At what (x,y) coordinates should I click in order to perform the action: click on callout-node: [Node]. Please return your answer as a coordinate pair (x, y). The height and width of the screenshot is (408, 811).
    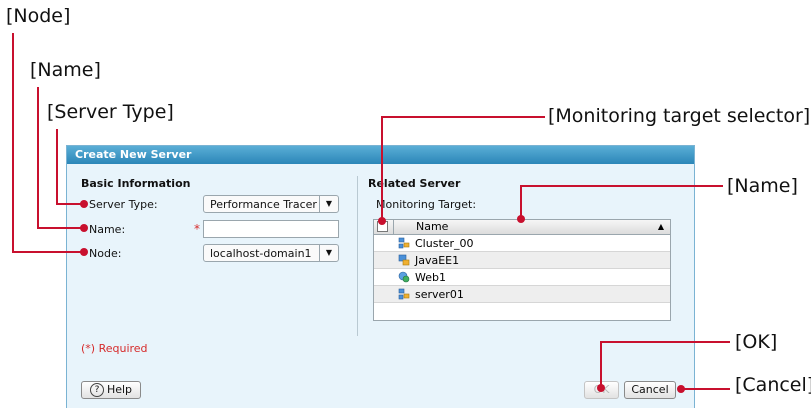
    Looking at the image, I should click on (38, 16).